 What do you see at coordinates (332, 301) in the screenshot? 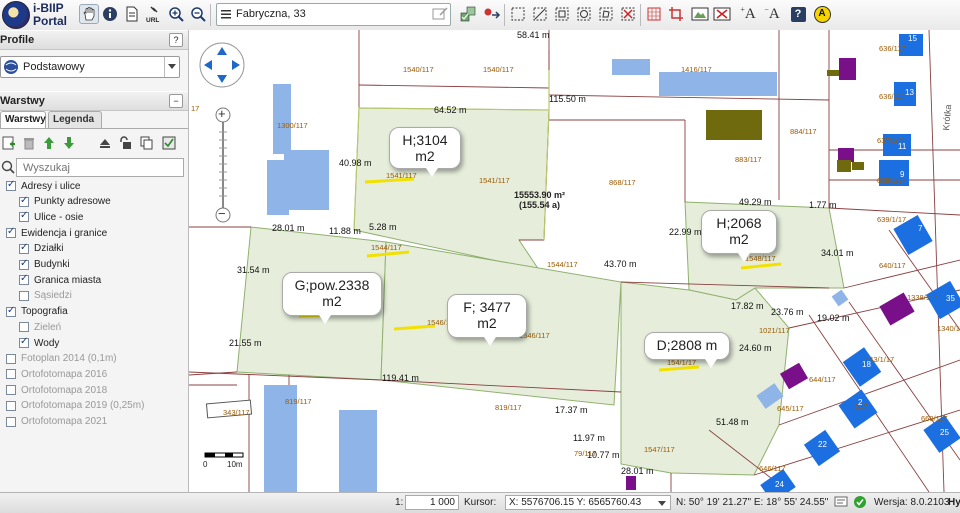
I see `bubble-g-line2: m2` at bounding box center [332, 301].